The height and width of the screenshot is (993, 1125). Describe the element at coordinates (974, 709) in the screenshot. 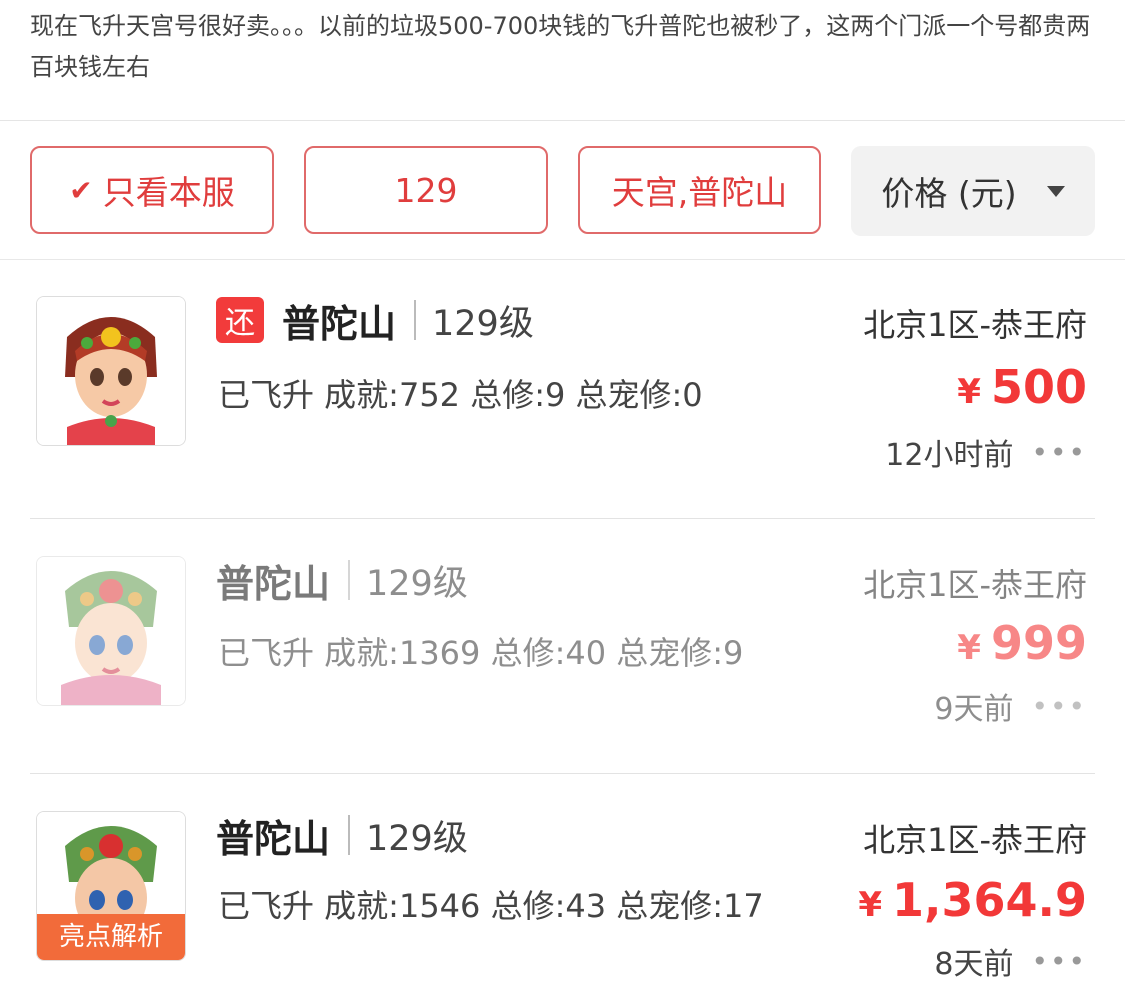

I see `post-time: 9天前` at that location.